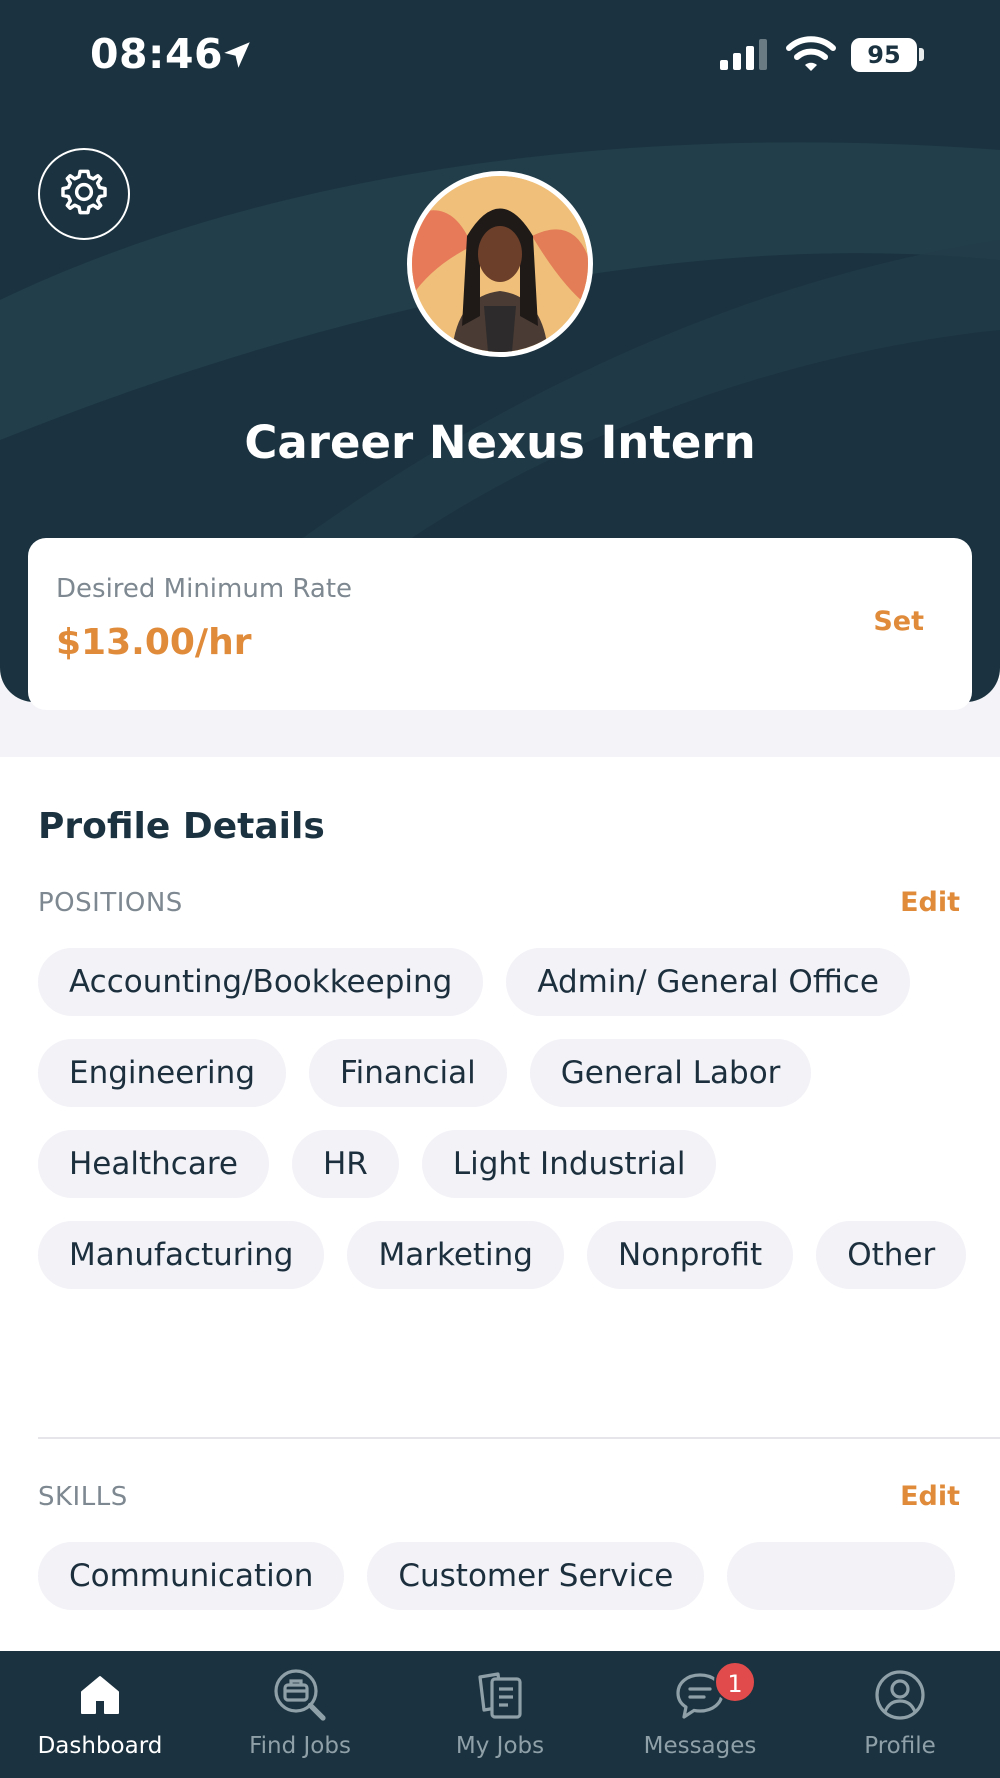  What do you see at coordinates (154, 642) in the screenshot?
I see `rate-value: $13.00/hr` at bounding box center [154, 642].